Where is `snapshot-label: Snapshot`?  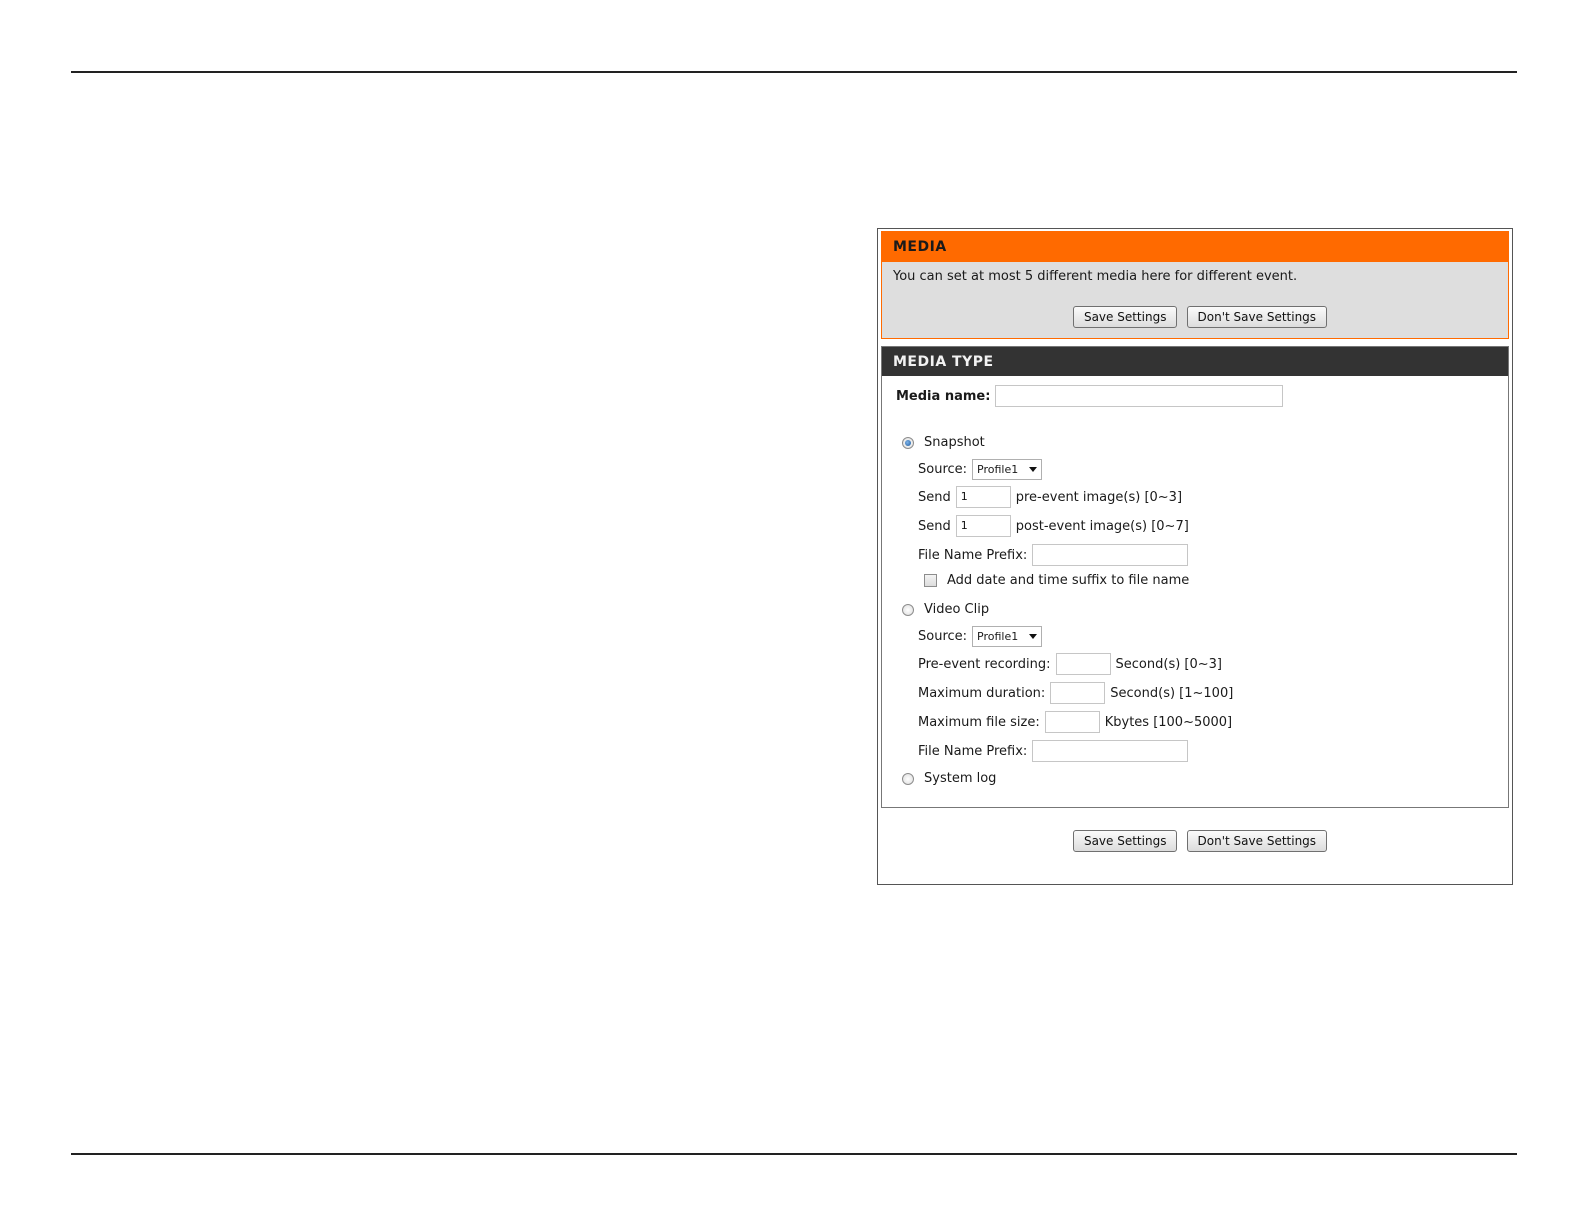 snapshot-label: Snapshot is located at coordinates (954, 442).